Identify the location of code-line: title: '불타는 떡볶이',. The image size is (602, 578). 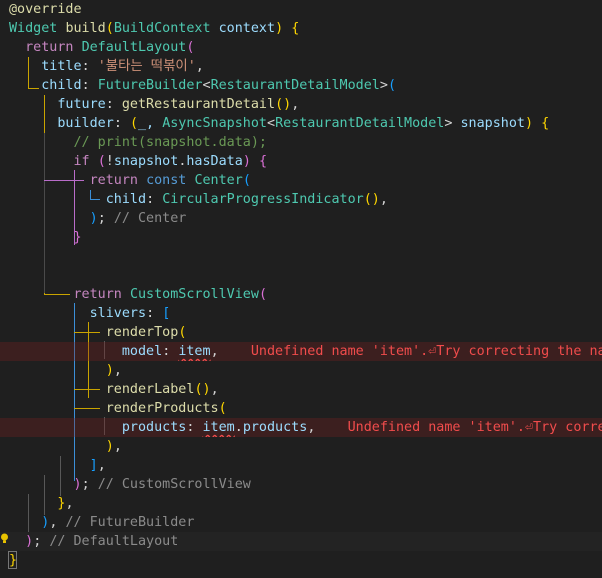
(301, 66).